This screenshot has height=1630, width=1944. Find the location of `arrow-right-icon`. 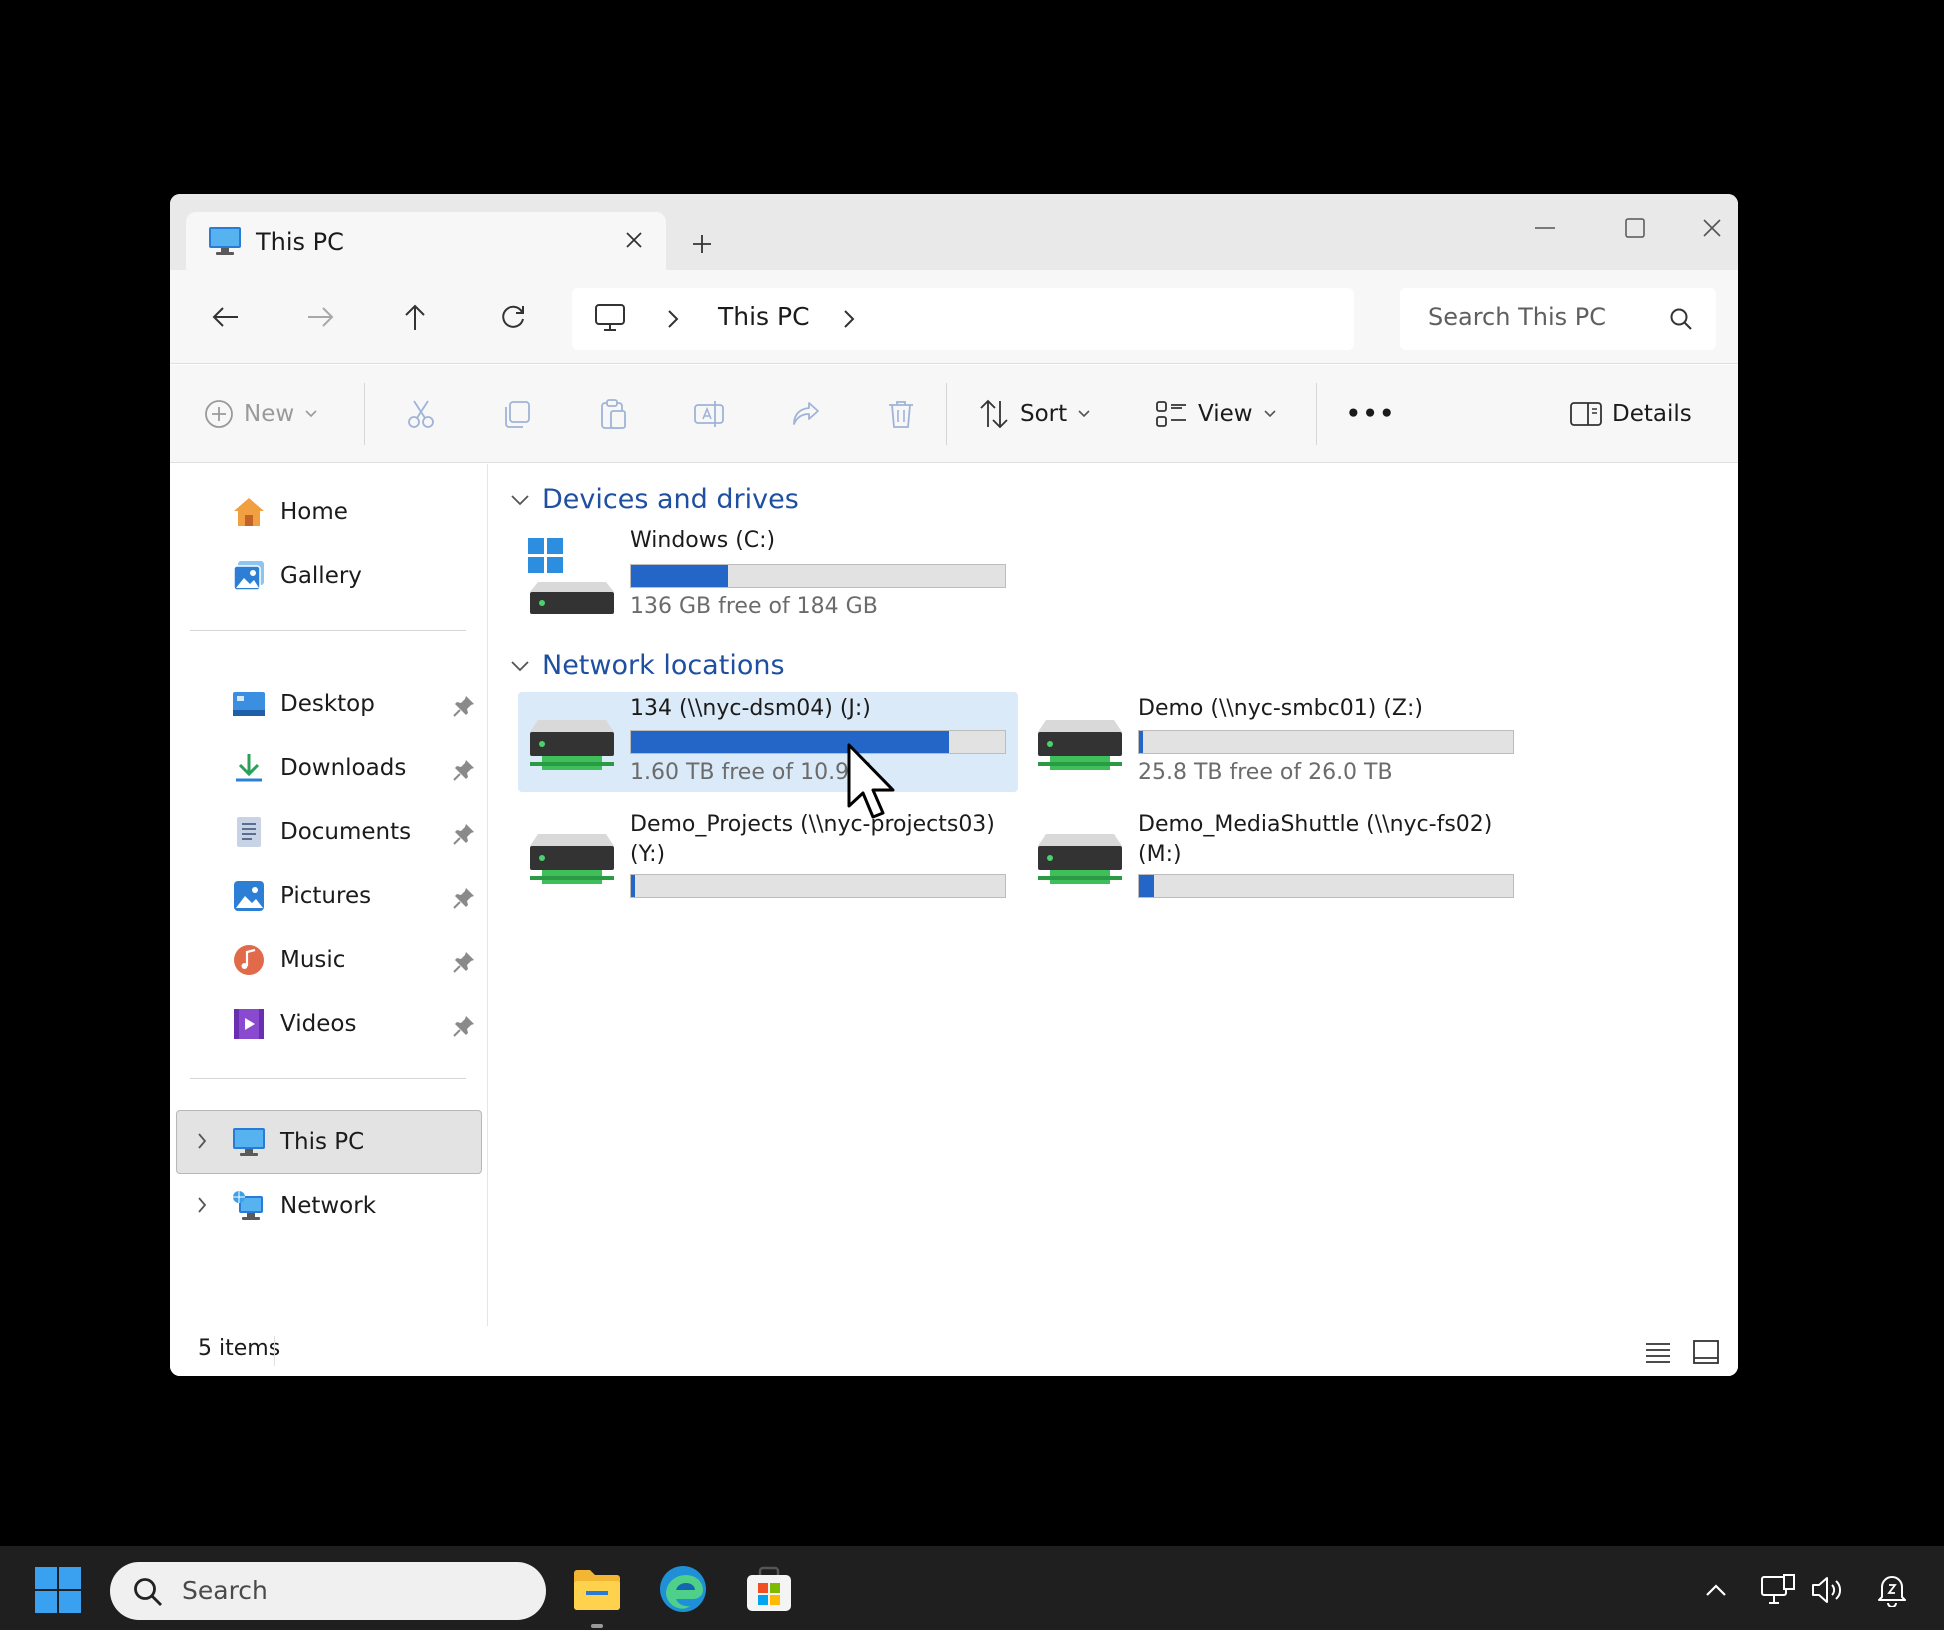

arrow-right-icon is located at coordinates (321, 317).